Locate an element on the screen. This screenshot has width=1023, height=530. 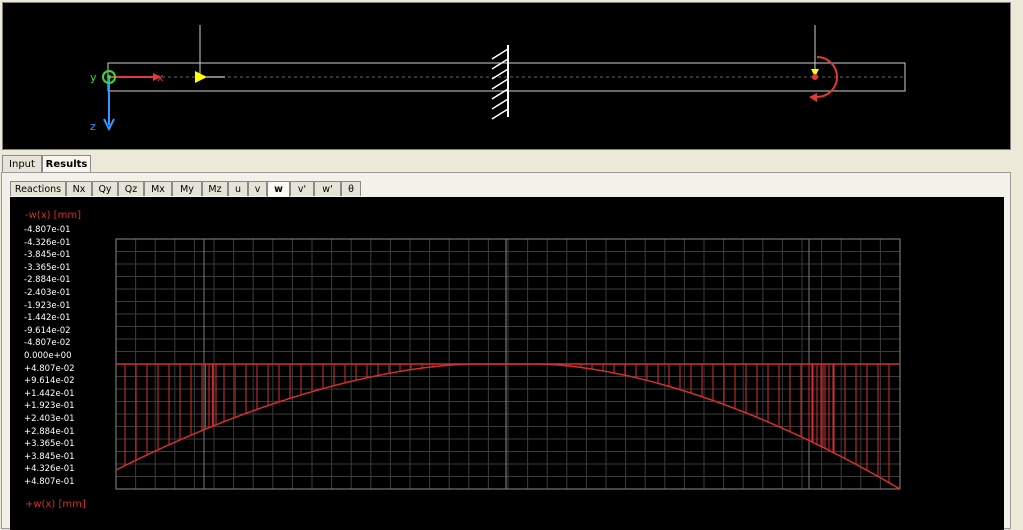
result-tab-11: w' is located at coordinates (327, 188).